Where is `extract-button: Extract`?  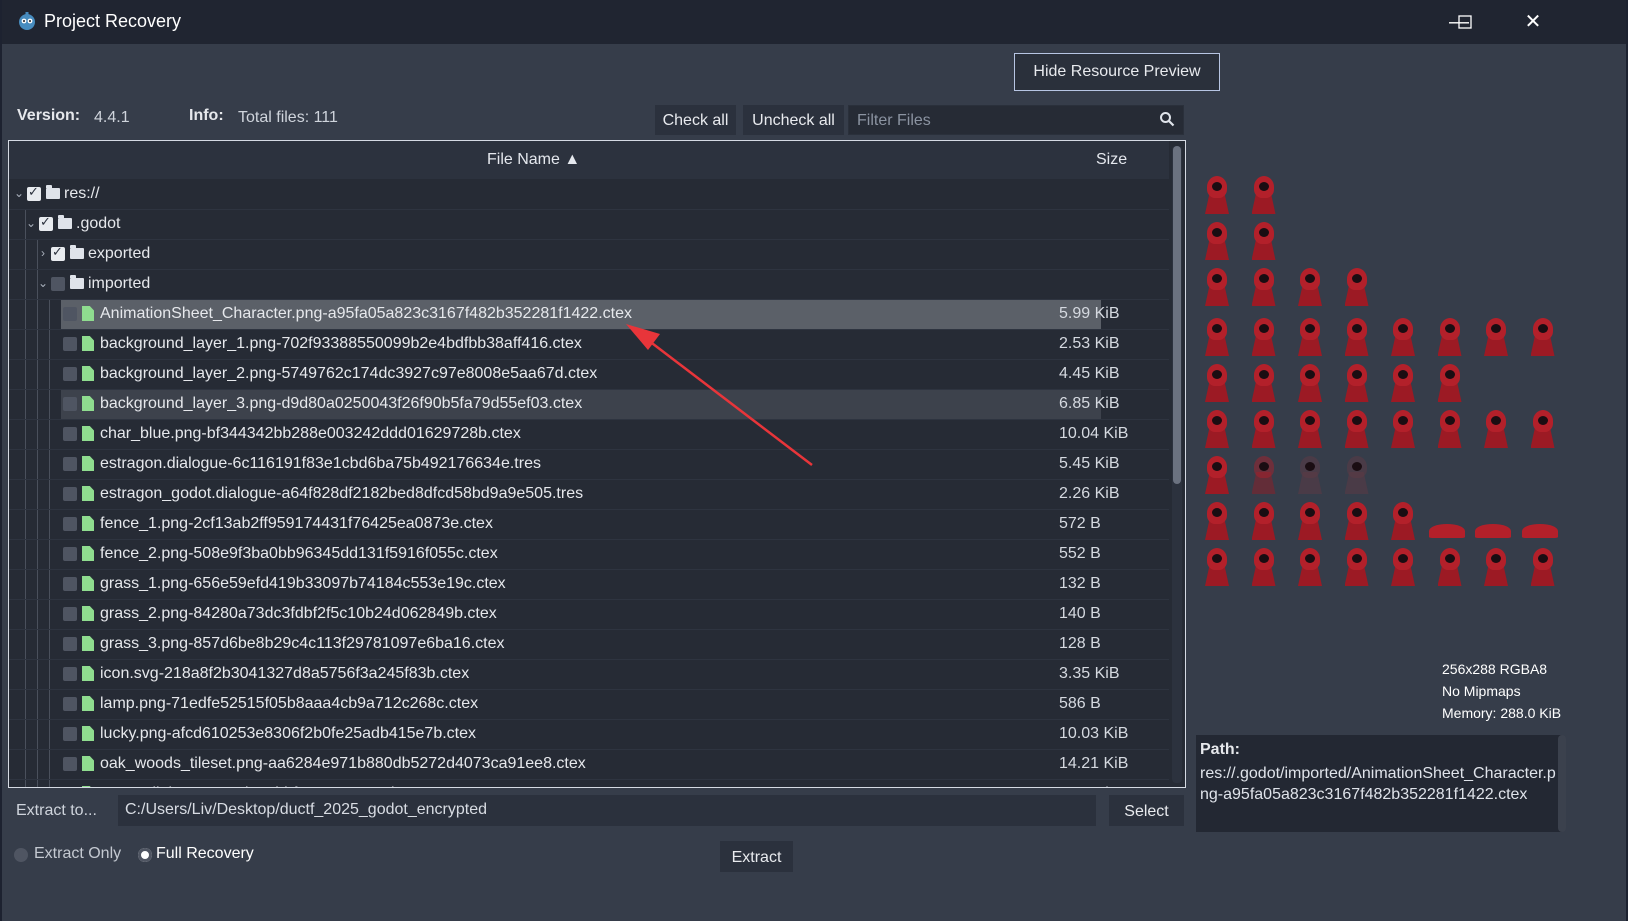 extract-button: Extract is located at coordinates (756, 856).